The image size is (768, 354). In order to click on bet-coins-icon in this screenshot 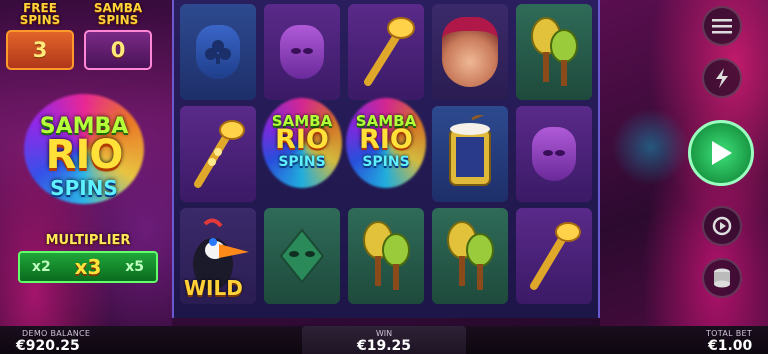, I will do `click(722, 278)`.